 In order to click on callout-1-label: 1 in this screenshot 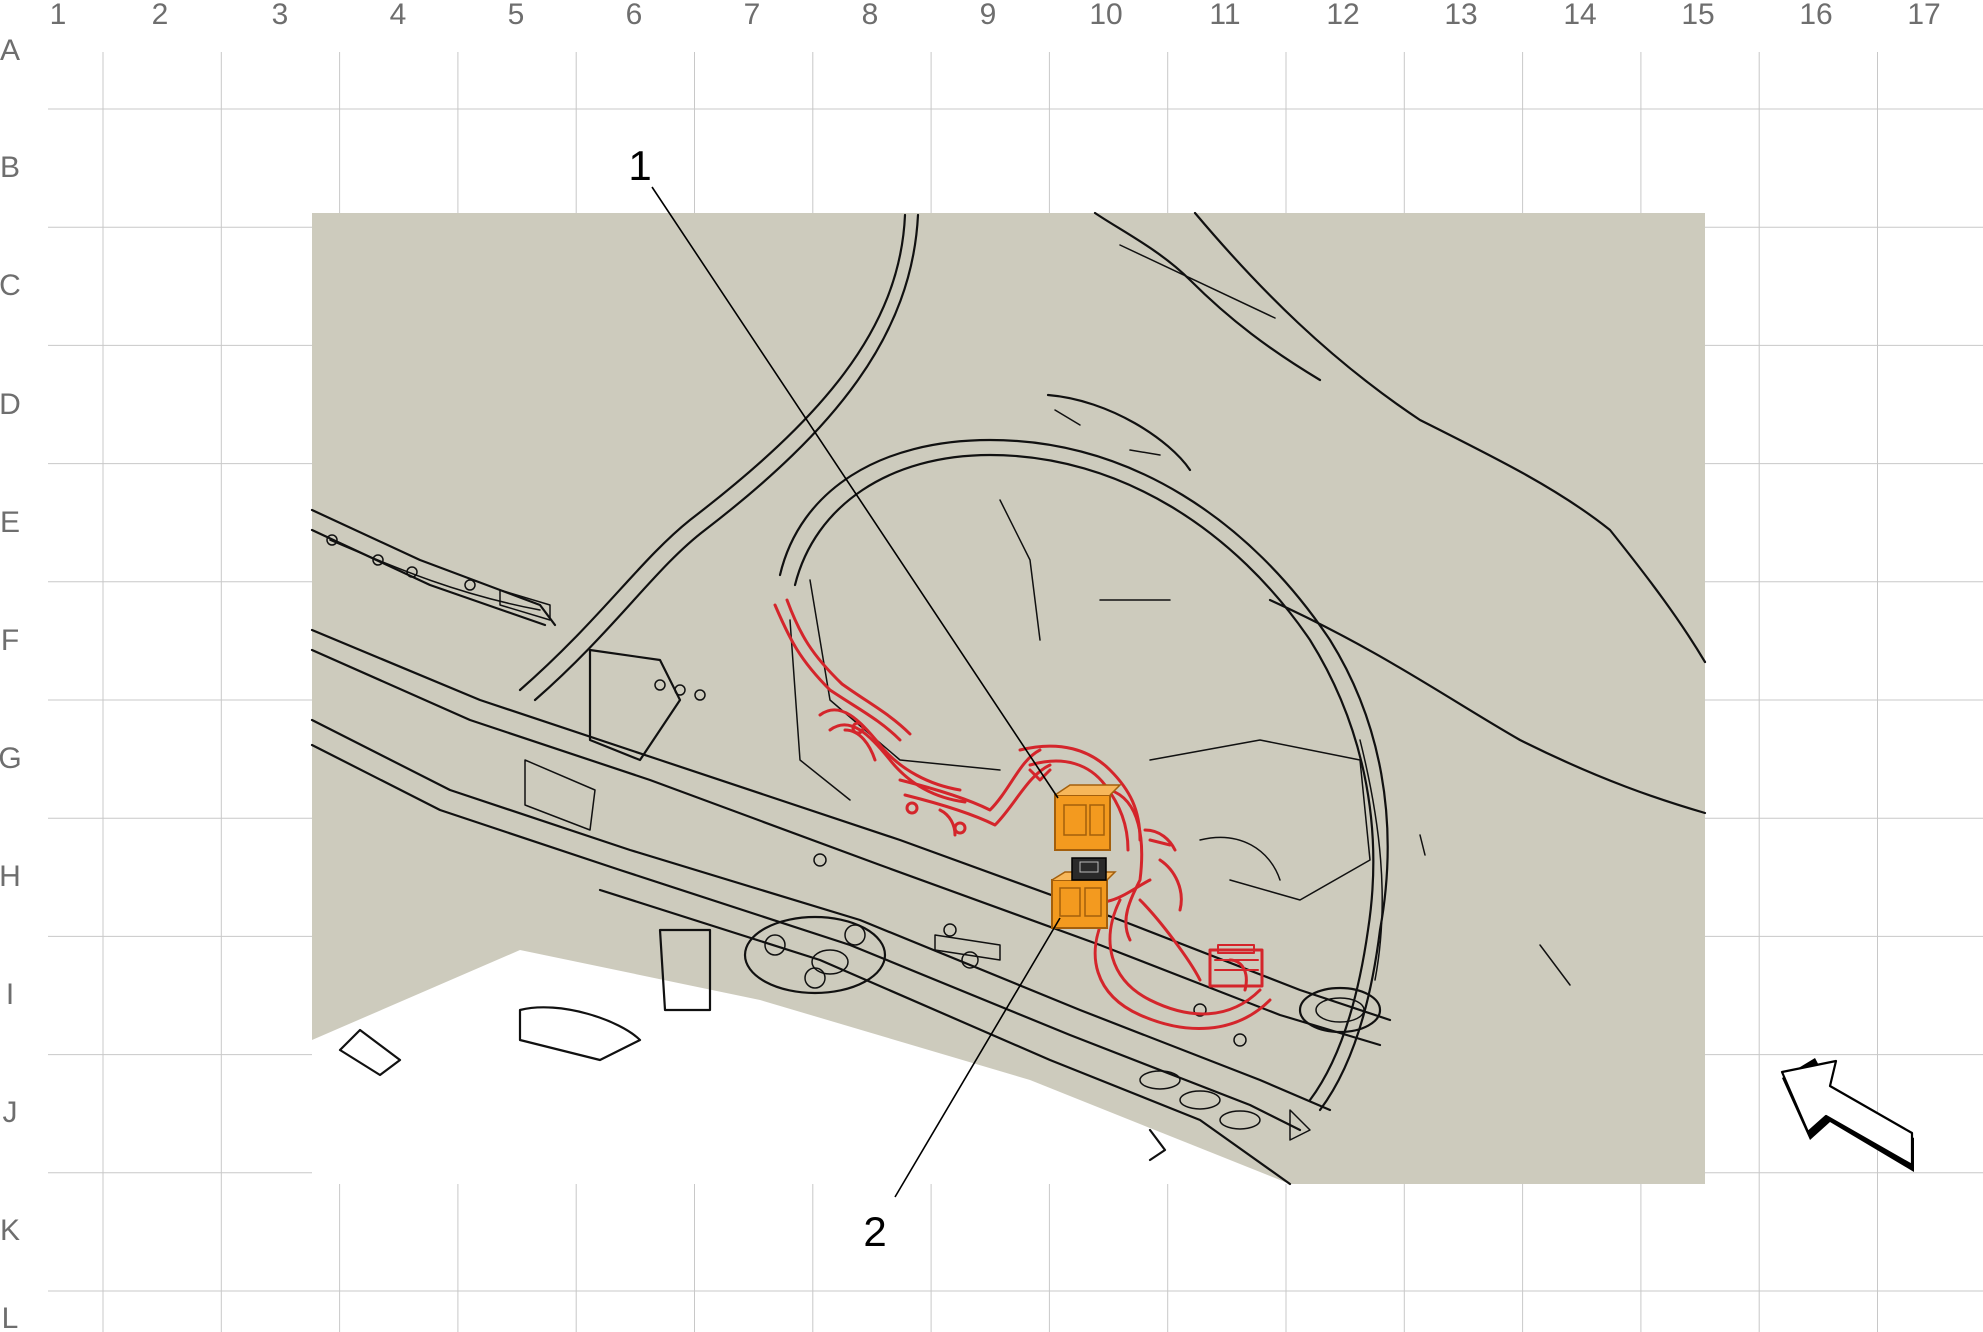, I will do `click(639, 165)`.